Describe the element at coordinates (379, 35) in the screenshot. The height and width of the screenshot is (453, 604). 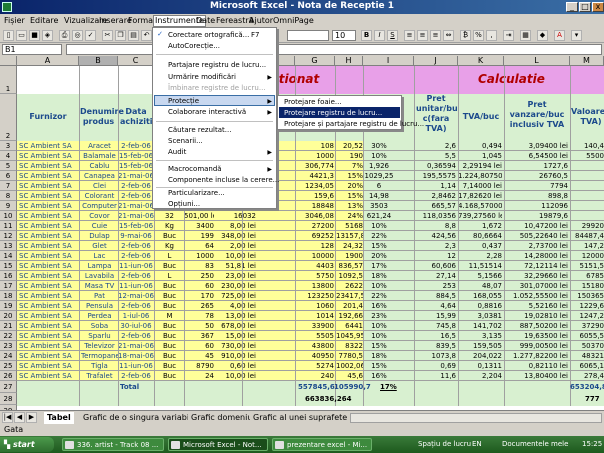
I see `italic-button: I` at that location.